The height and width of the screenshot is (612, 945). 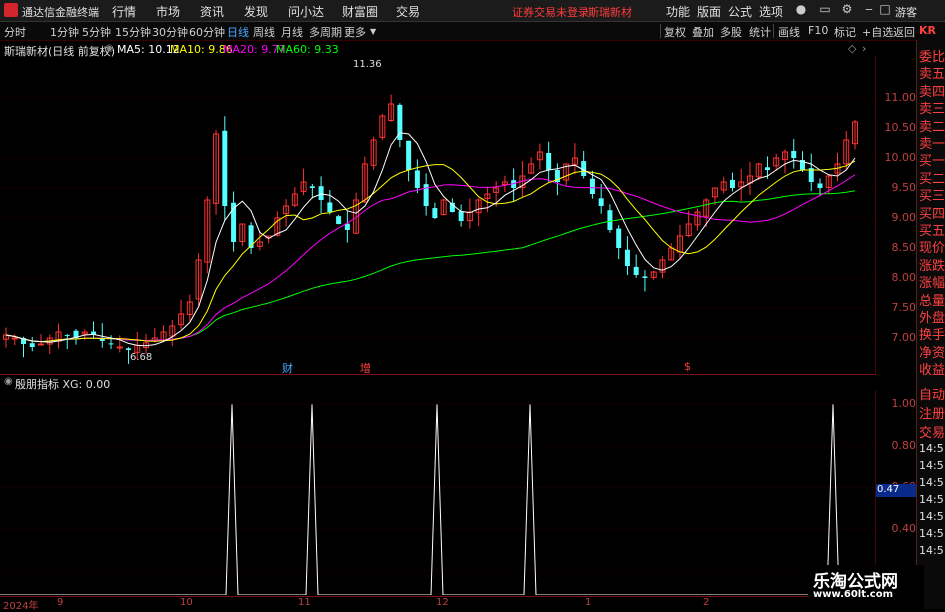 What do you see at coordinates (906, 12) in the screenshot?
I see `guest-label: 游客` at bounding box center [906, 12].